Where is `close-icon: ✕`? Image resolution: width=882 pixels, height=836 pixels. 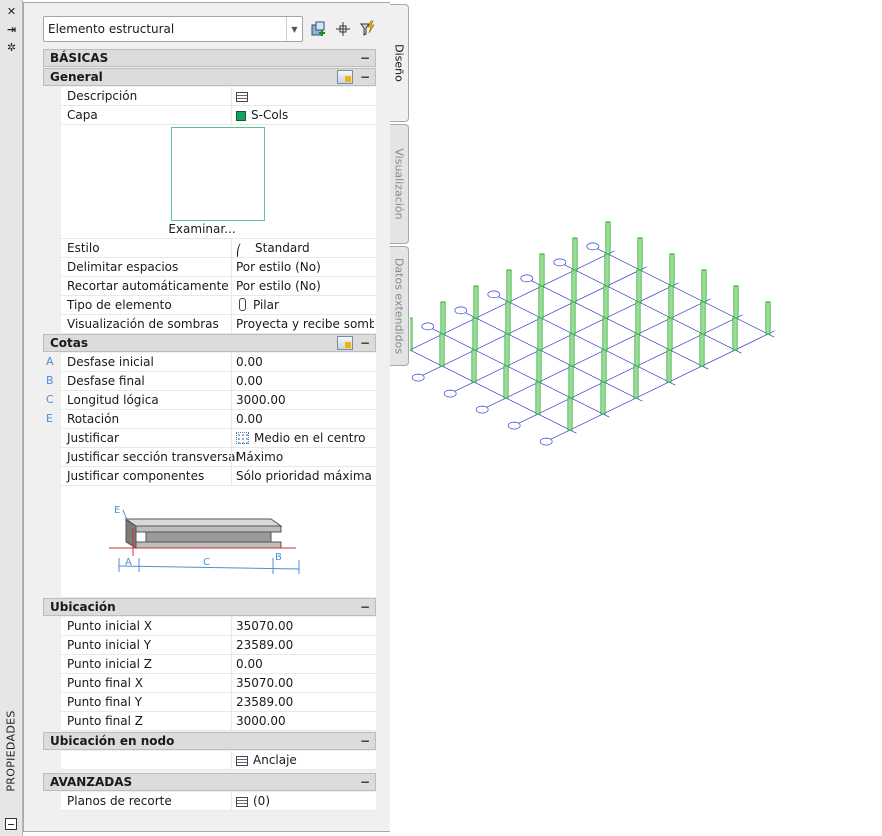
close-icon: ✕ is located at coordinates (11, 11).